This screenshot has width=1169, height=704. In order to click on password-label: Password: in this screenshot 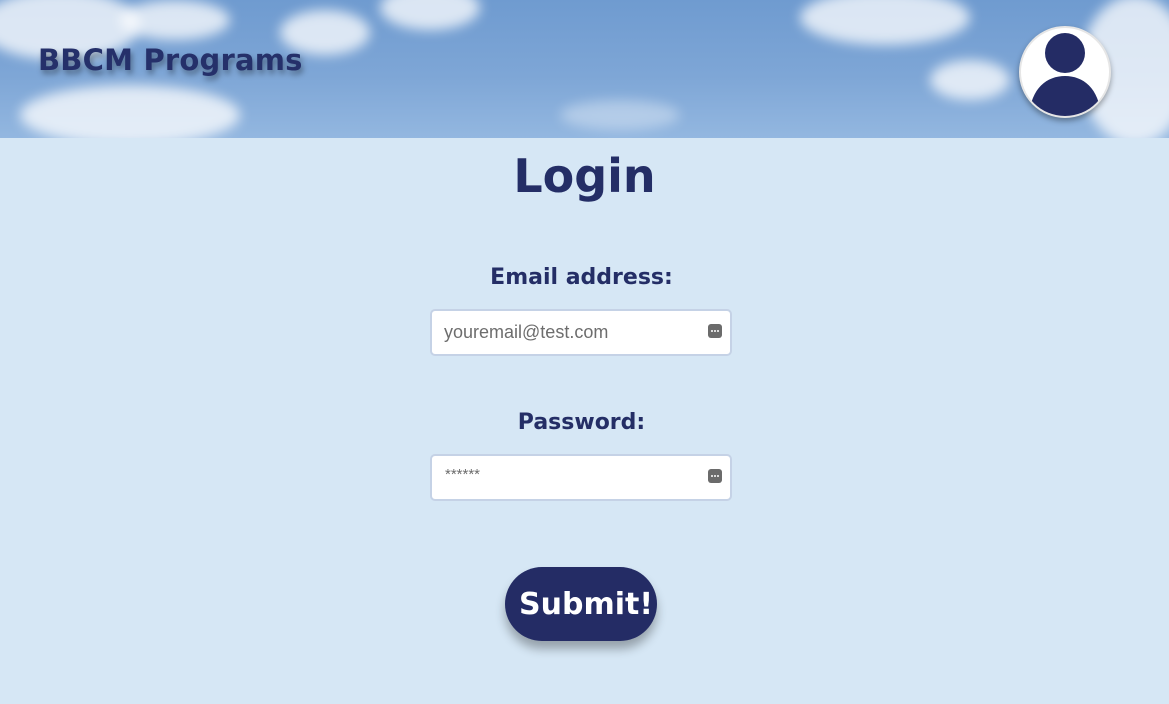, I will do `click(581, 422)`.